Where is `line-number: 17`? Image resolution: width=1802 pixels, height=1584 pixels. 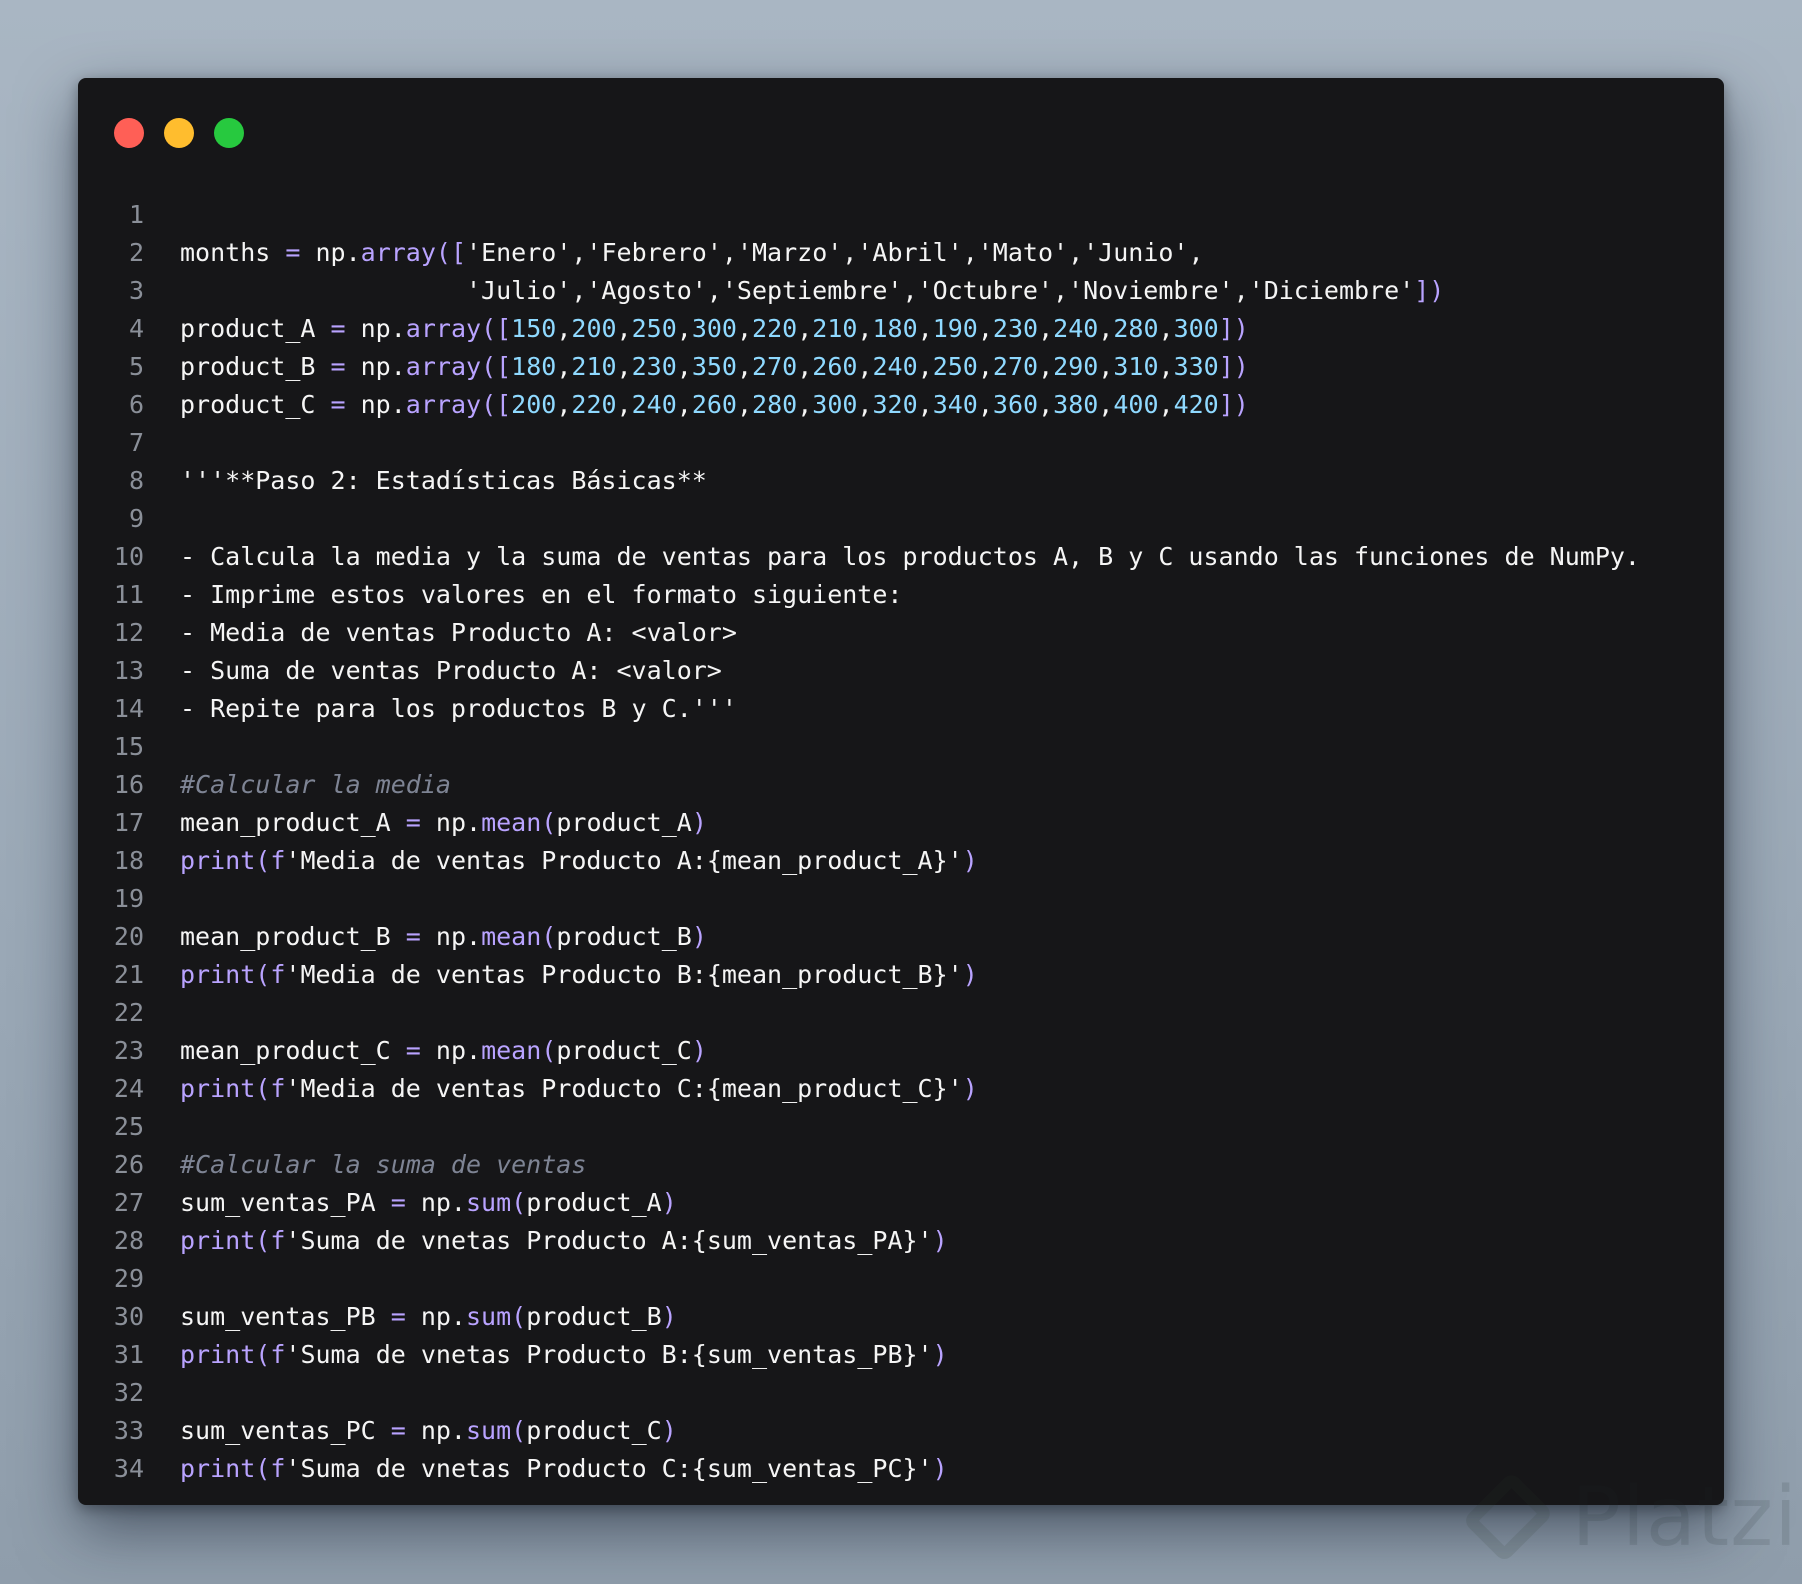 line-number: 17 is located at coordinates (128, 822).